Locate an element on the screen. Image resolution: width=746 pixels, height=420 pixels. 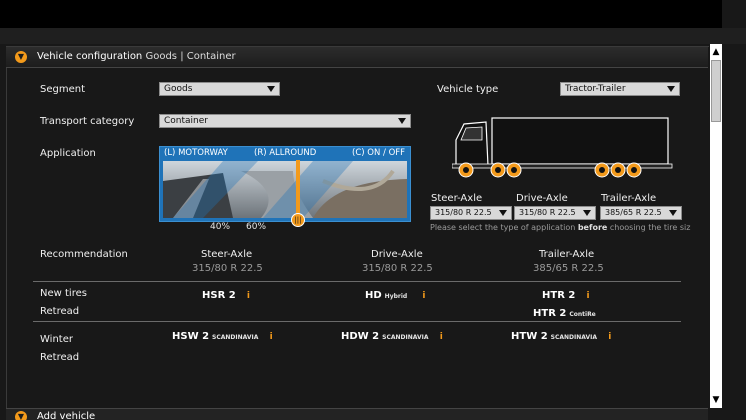
steer-axle-size-select: 315/80 R 22.5 is located at coordinates (471, 213).